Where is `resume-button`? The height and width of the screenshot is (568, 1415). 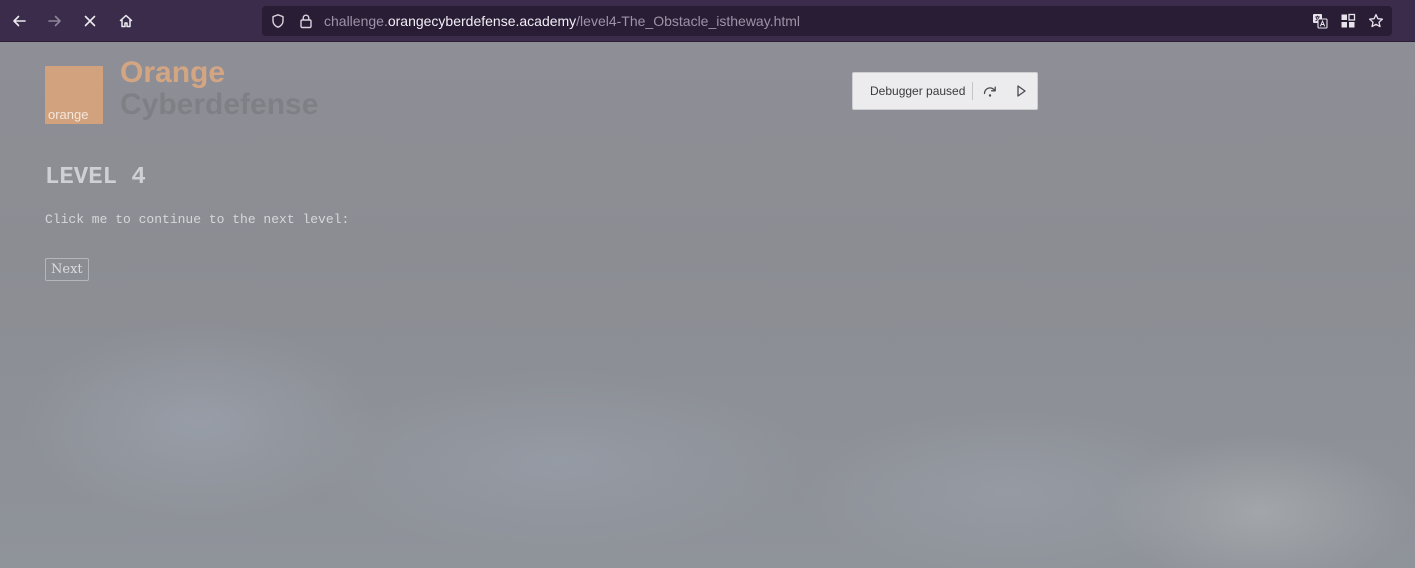 resume-button is located at coordinates (1021, 91).